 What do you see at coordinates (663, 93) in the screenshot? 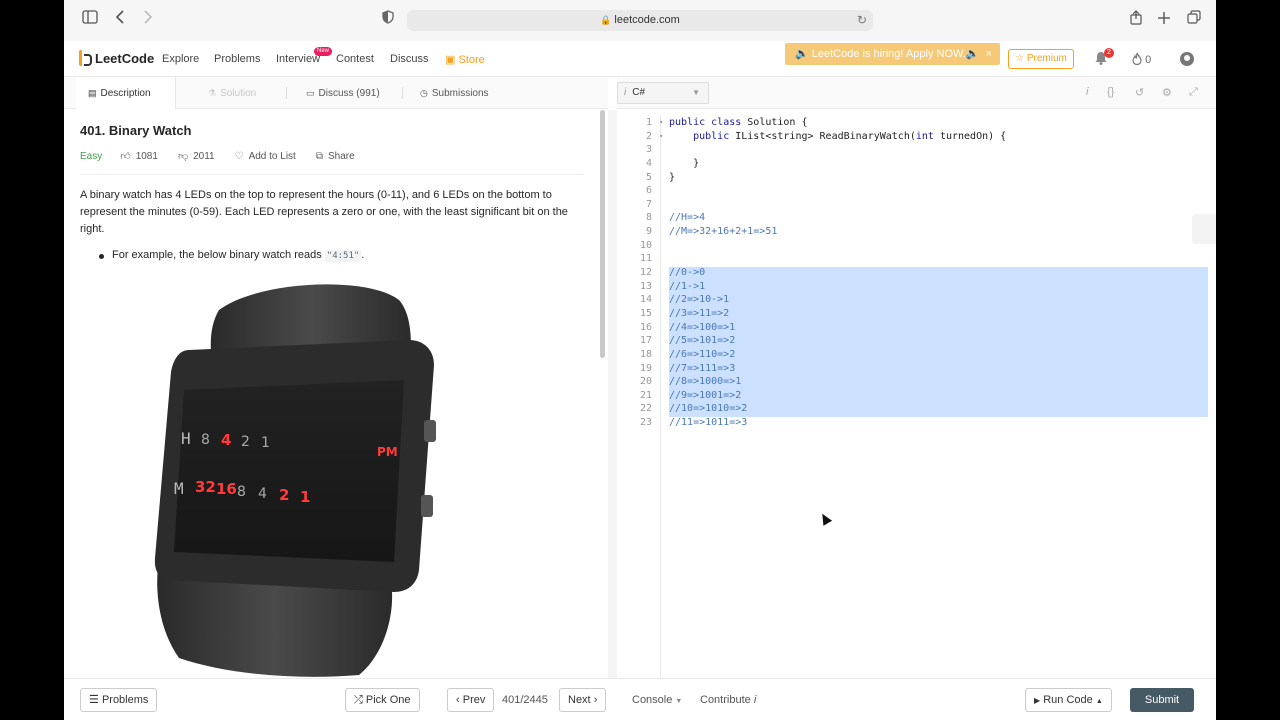
I see `language-select: i C# ▼` at bounding box center [663, 93].